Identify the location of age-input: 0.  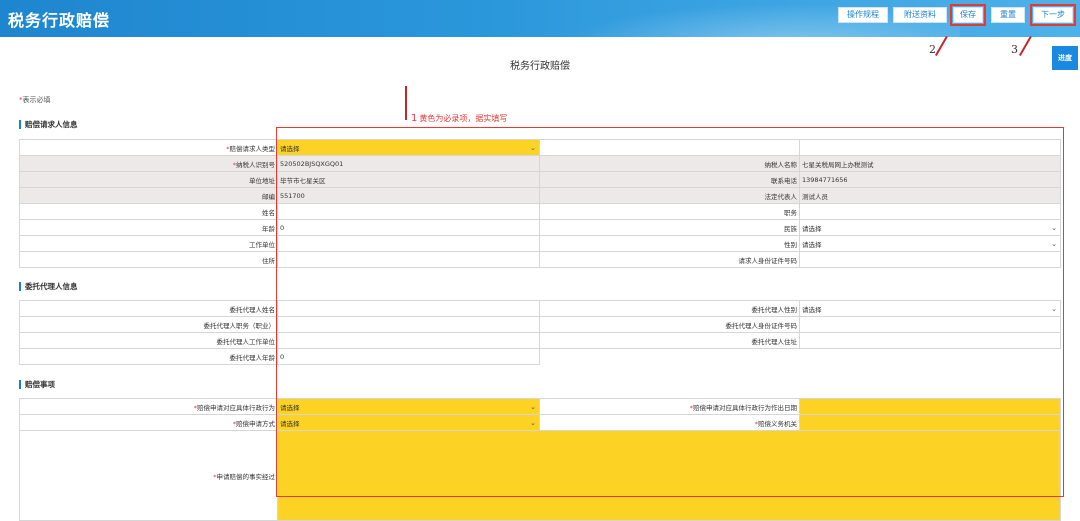
(408, 227).